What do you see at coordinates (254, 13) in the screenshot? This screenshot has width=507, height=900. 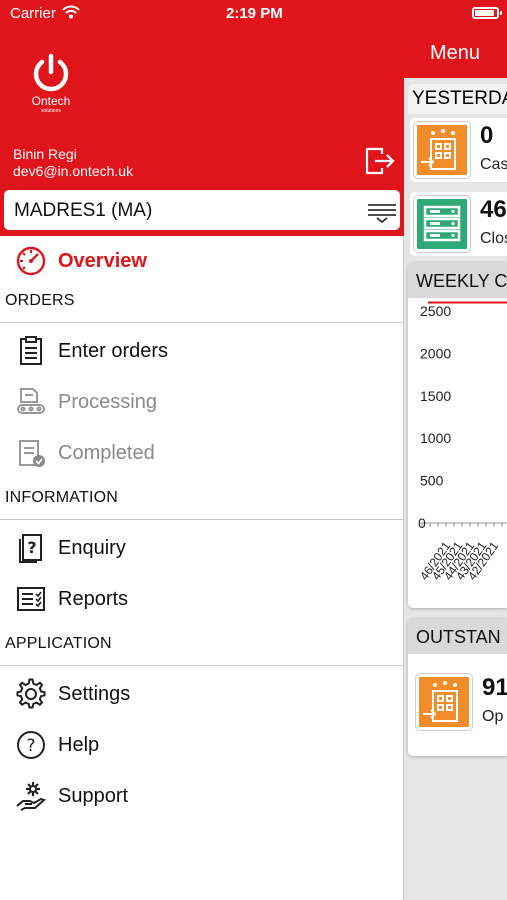 I see `status-time: 2:19 PM` at bounding box center [254, 13].